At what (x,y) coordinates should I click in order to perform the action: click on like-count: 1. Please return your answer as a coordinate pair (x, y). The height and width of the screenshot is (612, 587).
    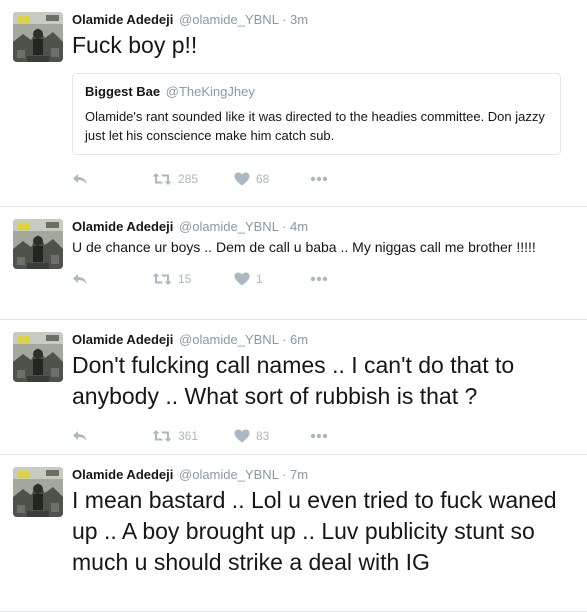
    Looking at the image, I should click on (259, 279).